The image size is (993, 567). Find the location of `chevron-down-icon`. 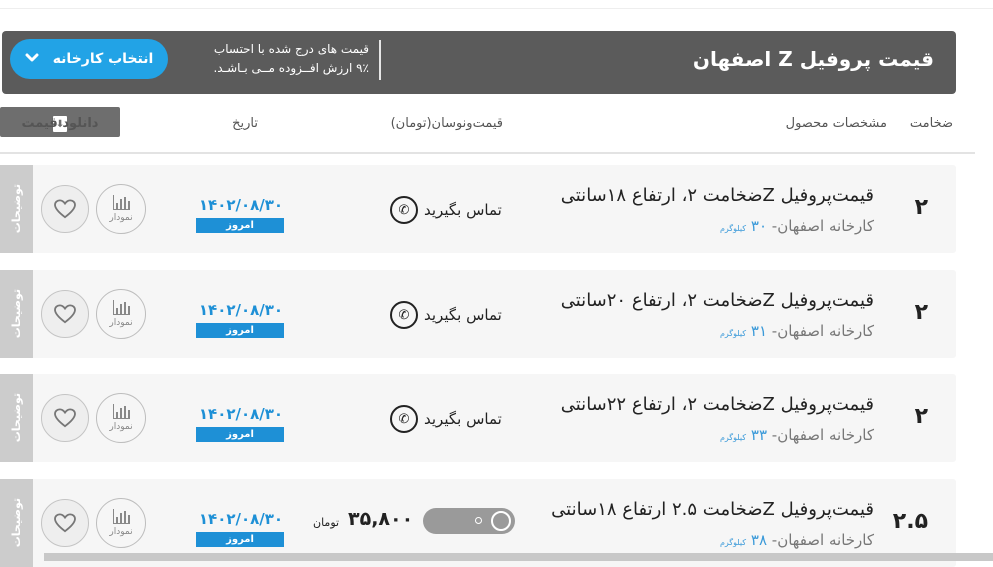

chevron-down-icon is located at coordinates (32, 59).